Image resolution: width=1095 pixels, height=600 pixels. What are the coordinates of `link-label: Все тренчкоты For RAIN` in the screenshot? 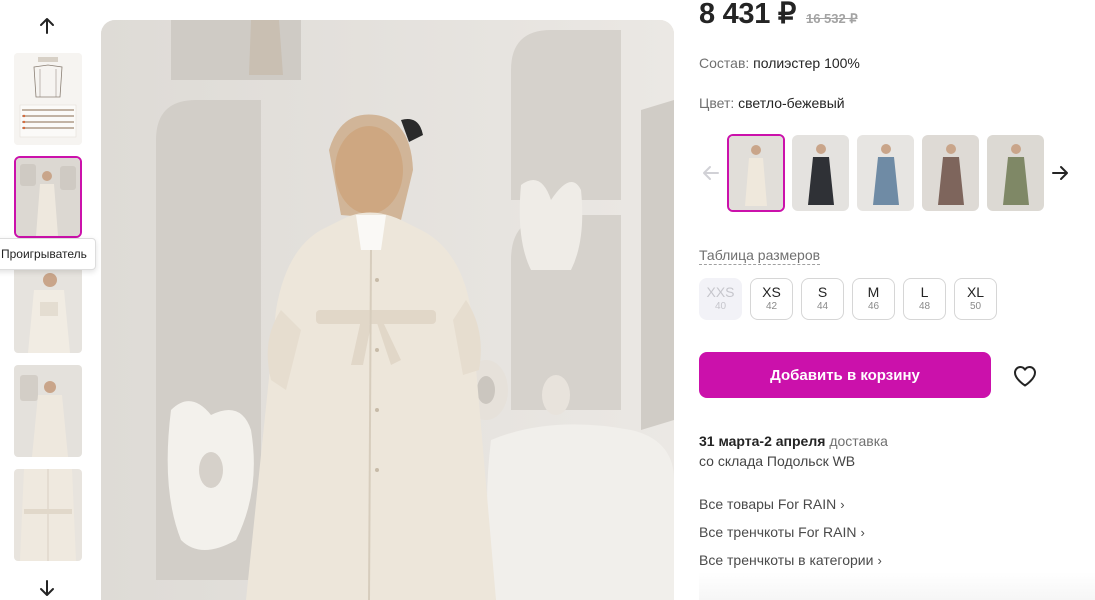 It's located at (778, 532).